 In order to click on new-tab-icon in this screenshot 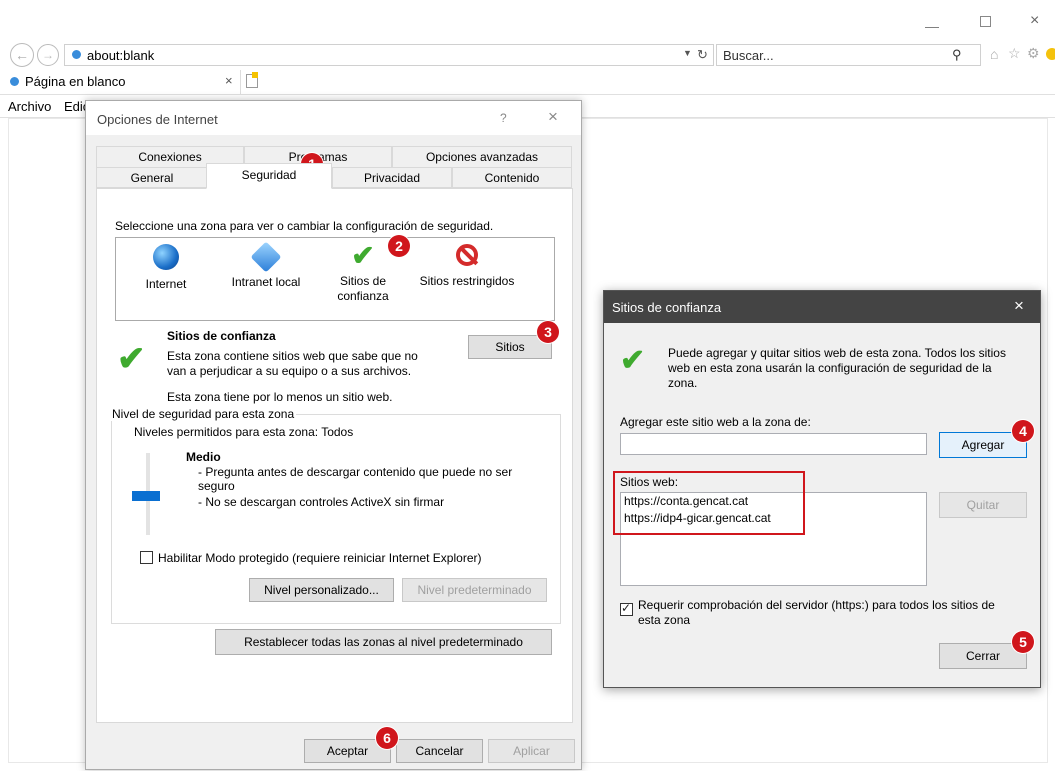, I will do `click(255, 75)`.